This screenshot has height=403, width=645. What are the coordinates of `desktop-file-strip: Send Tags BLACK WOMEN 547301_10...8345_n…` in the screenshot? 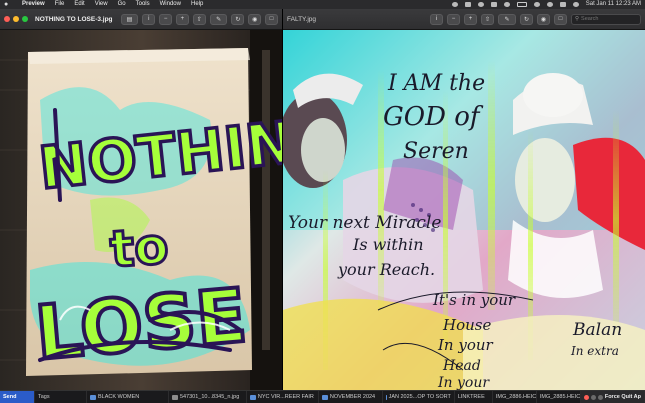 It's located at (322, 396).